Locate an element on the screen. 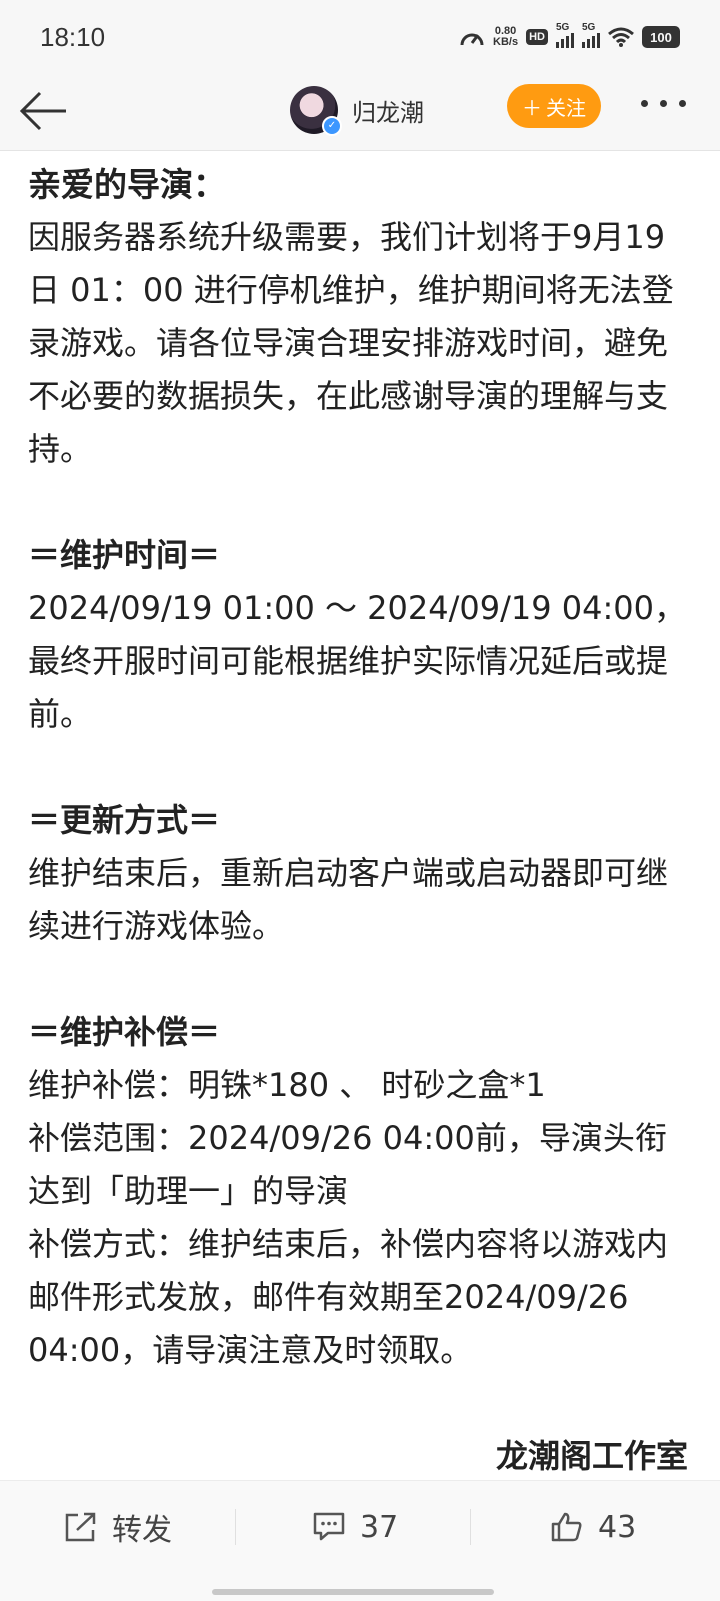 The width and height of the screenshot is (720, 1601). avatar: ✓ is located at coordinates (316, 111).